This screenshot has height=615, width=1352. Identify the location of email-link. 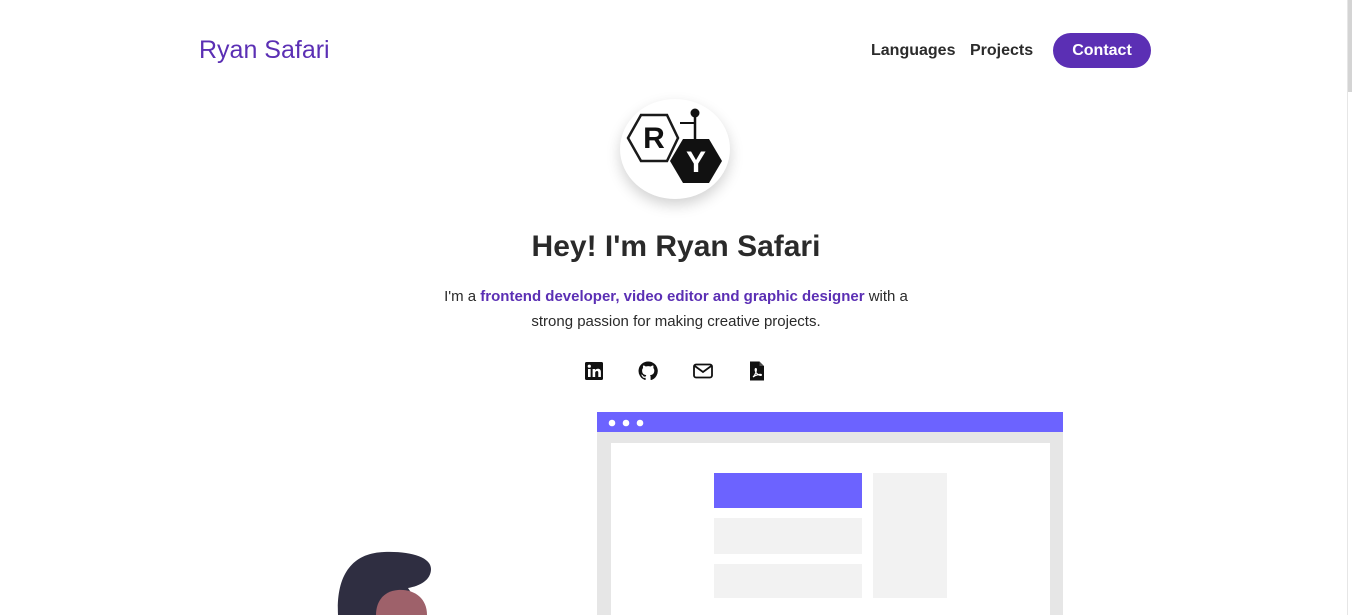
(703, 371).